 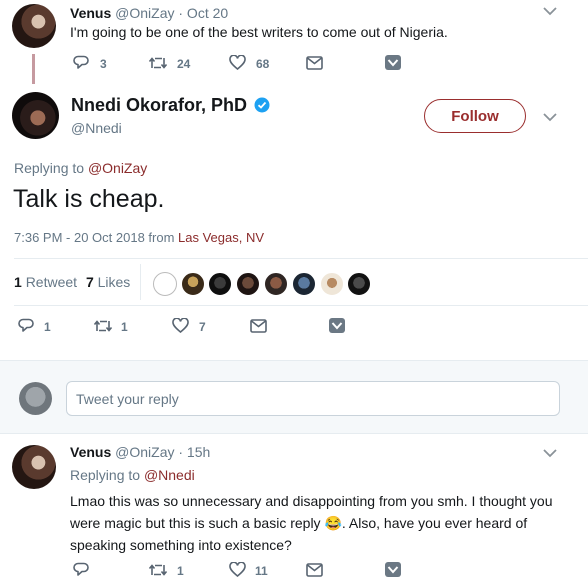 I want to click on user-name: Nnedi Okorafor, PhD, so click(x=159, y=105).